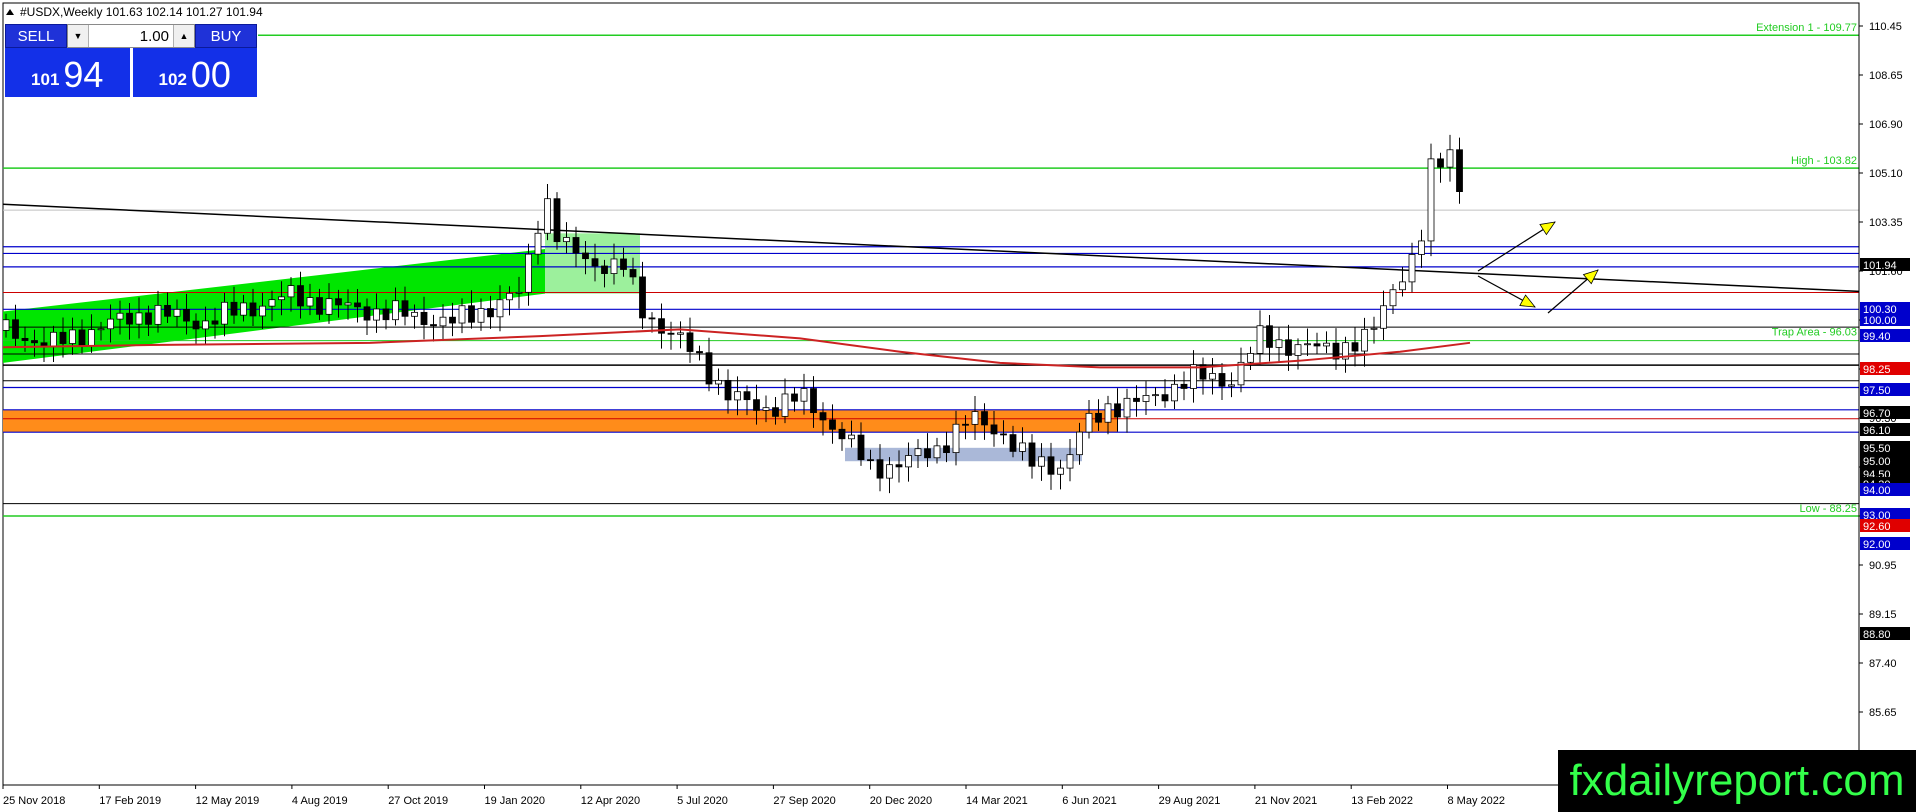 Image resolution: width=1916 pixels, height=812 pixels. What do you see at coordinates (36, 36) in the screenshot?
I see `sell-button: SELL` at bounding box center [36, 36].